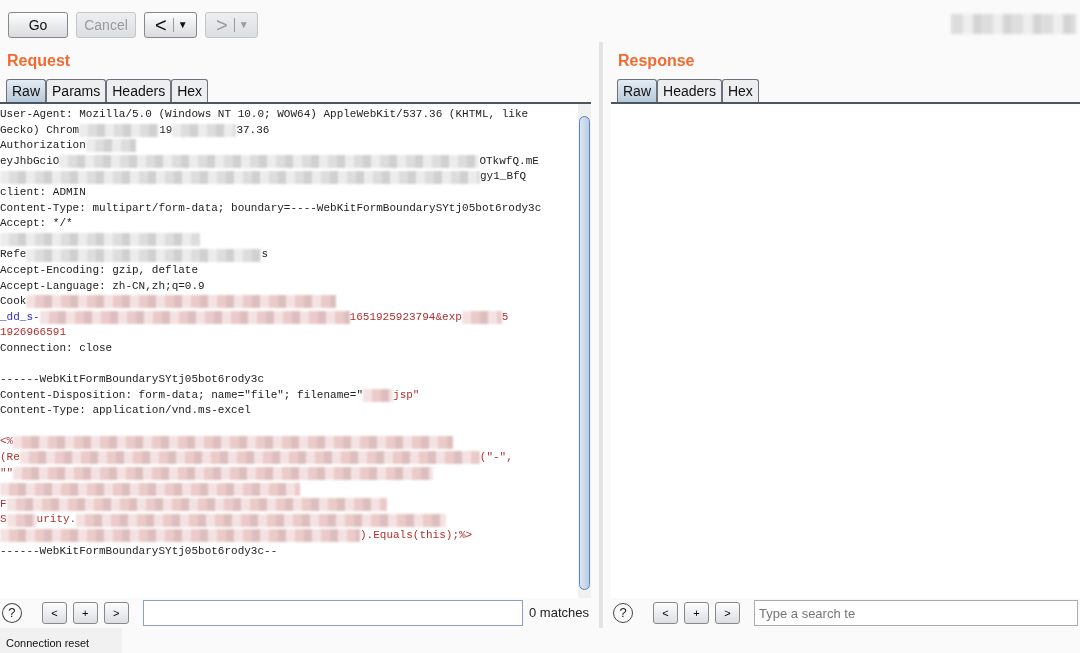  Describe the element at coordinates (61, 640) in the screenshot. I see `status-text: Connection reset` at that location.